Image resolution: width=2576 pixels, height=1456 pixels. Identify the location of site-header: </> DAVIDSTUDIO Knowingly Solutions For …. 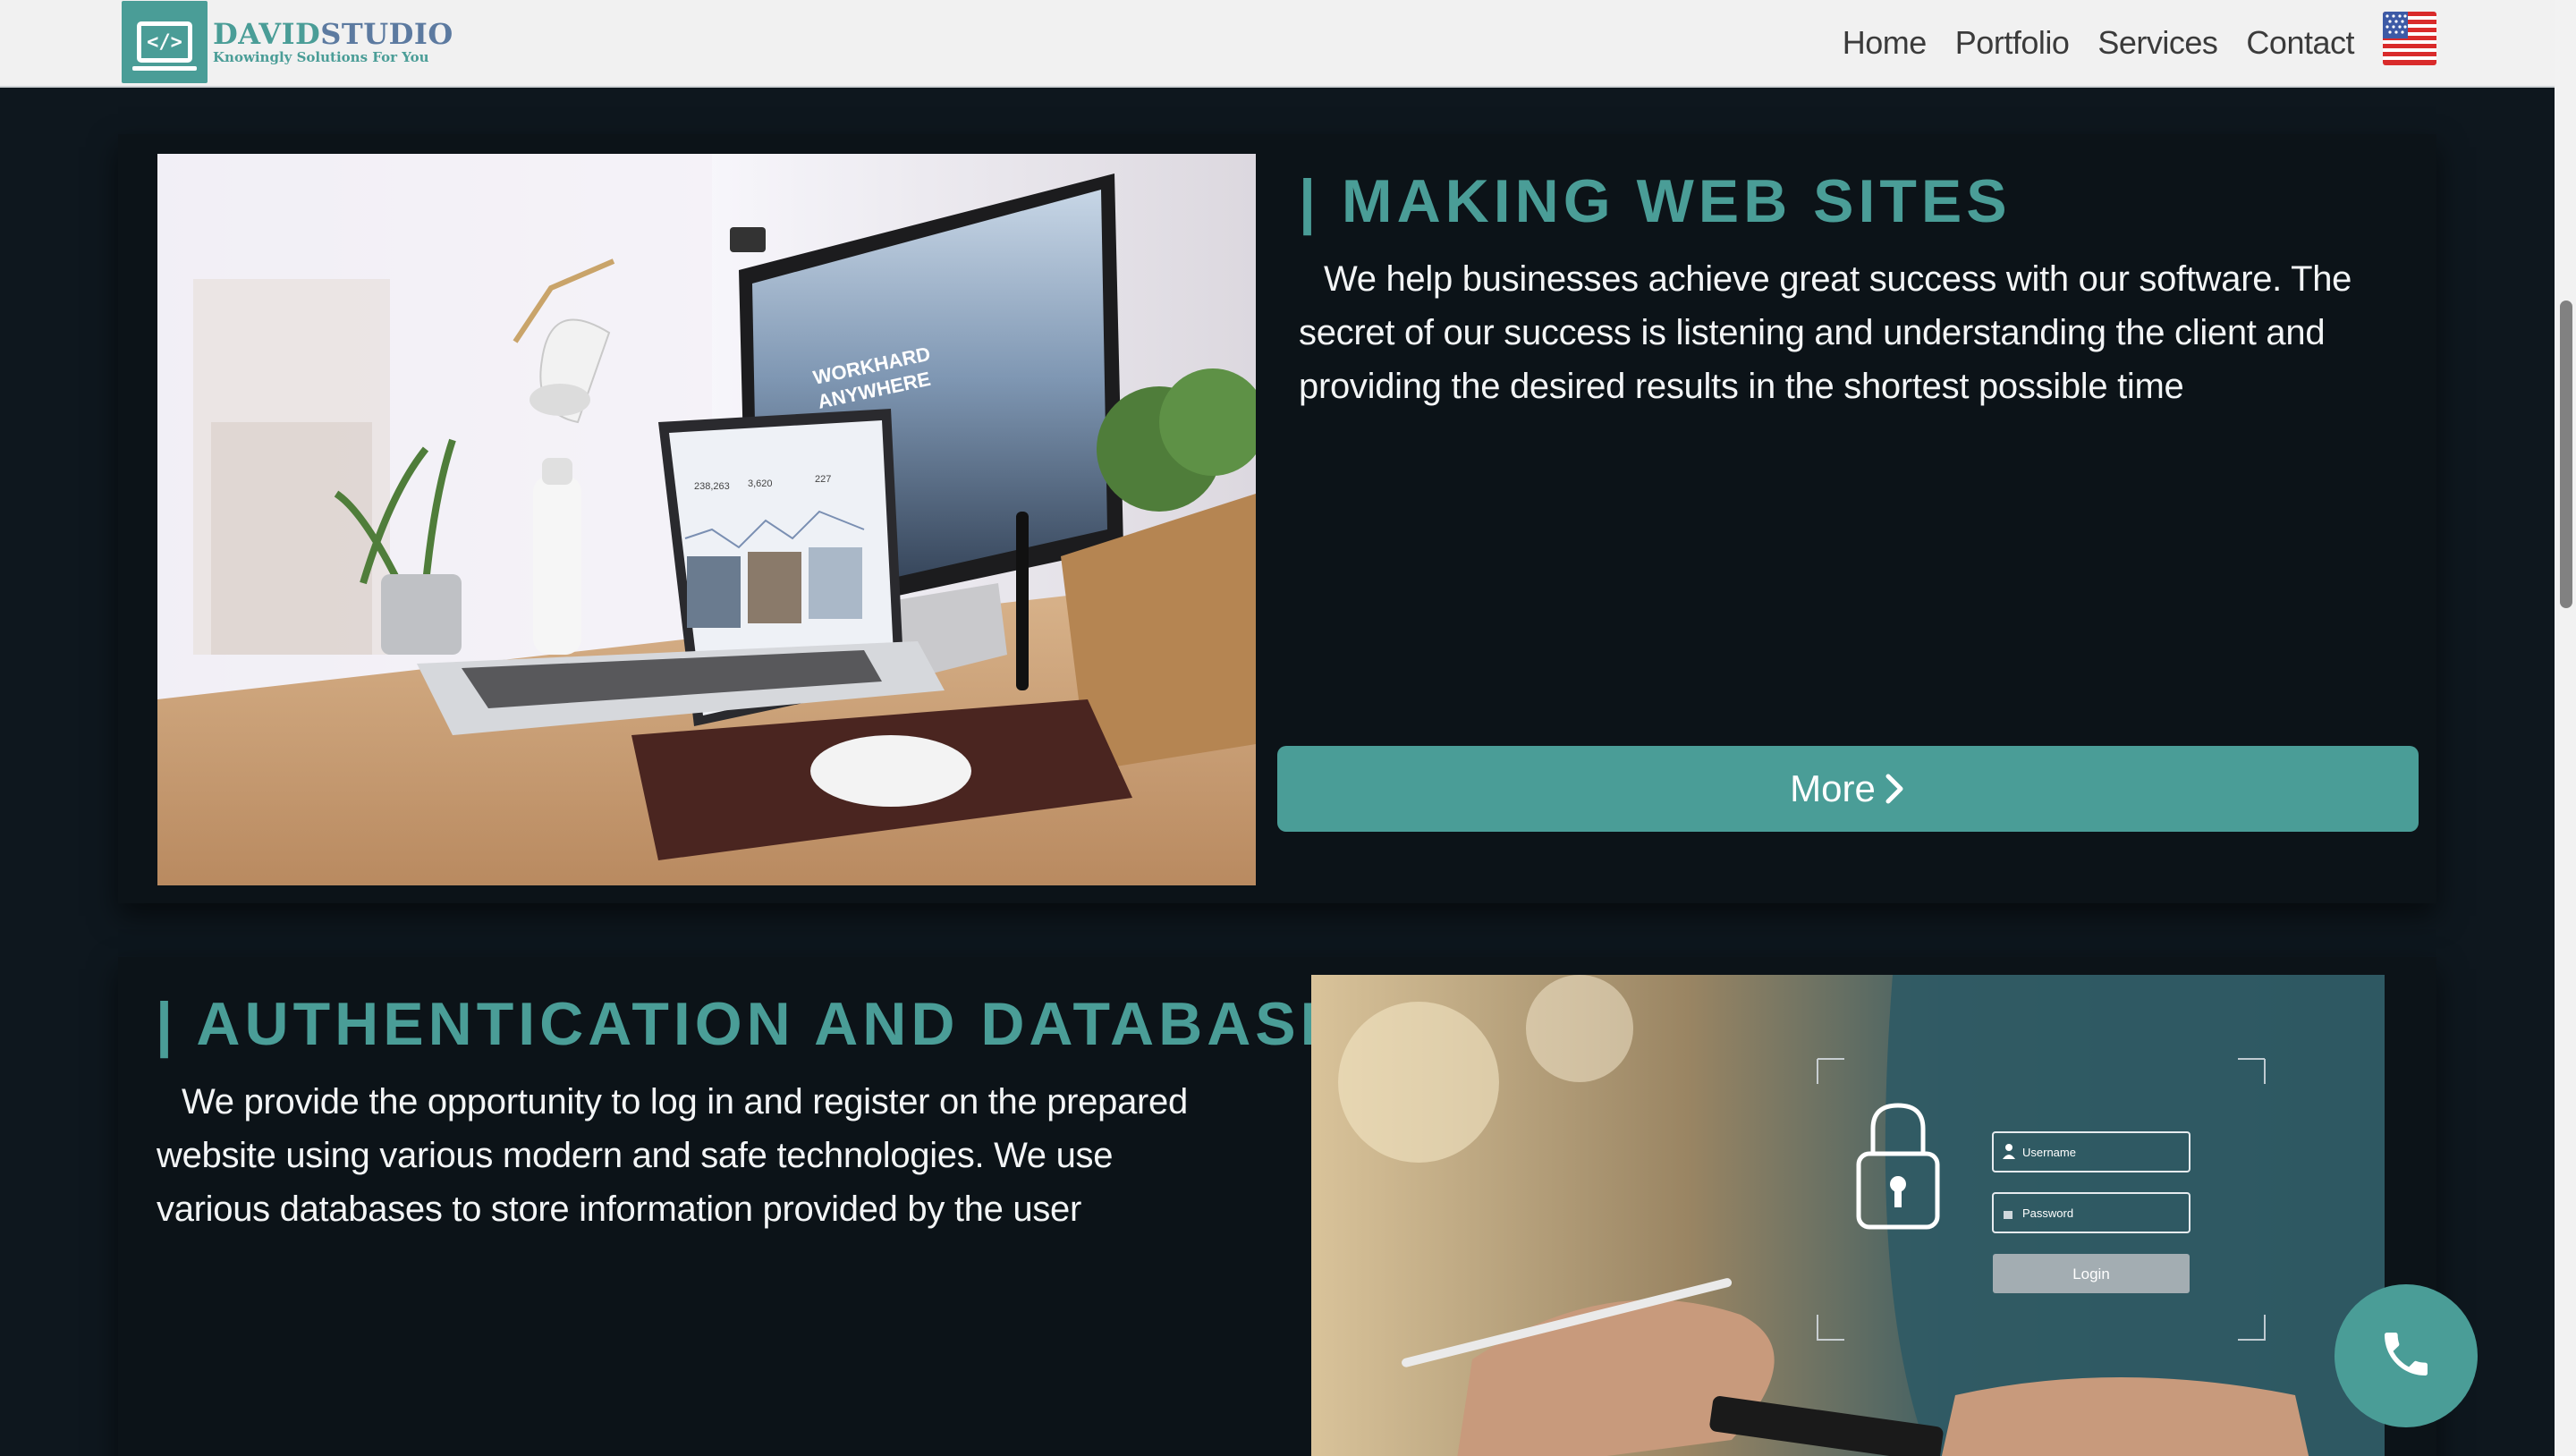
(1277, 44).